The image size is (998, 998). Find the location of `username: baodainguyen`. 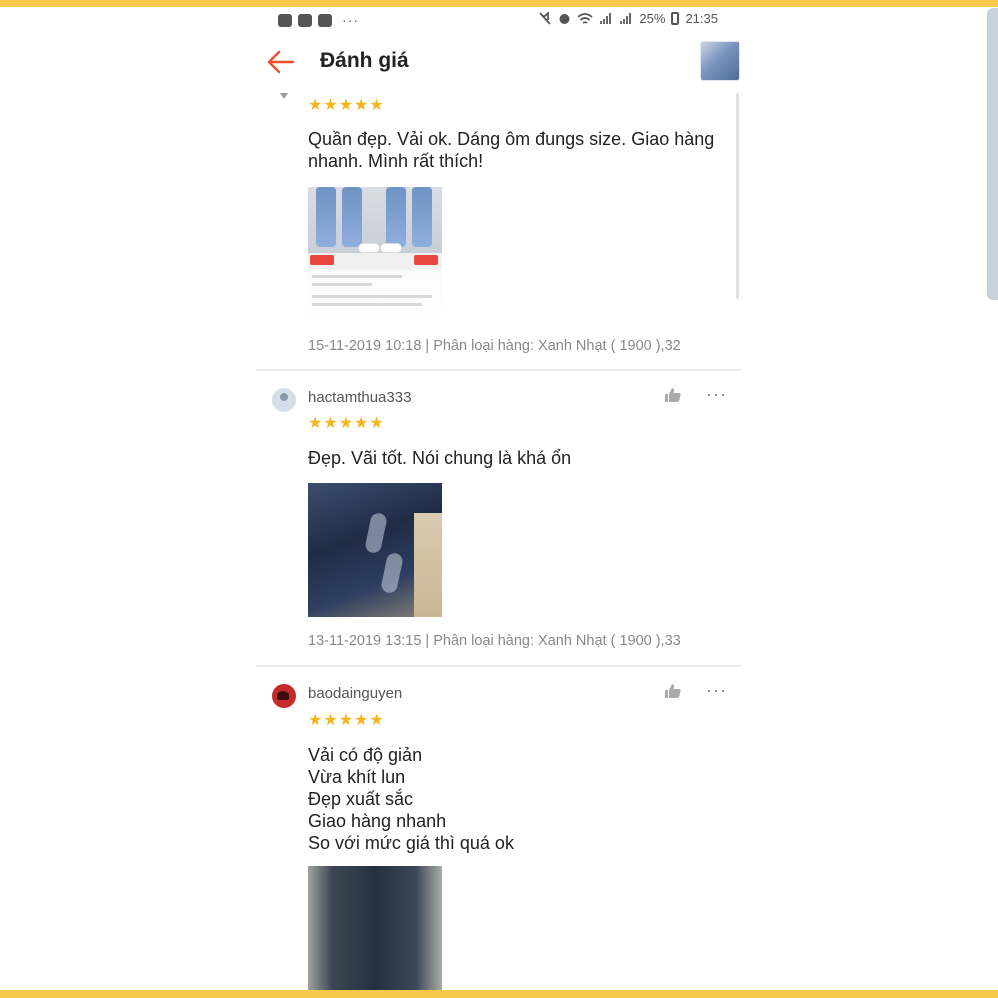

username: baodainguyen is located at coordinates (355, 693).